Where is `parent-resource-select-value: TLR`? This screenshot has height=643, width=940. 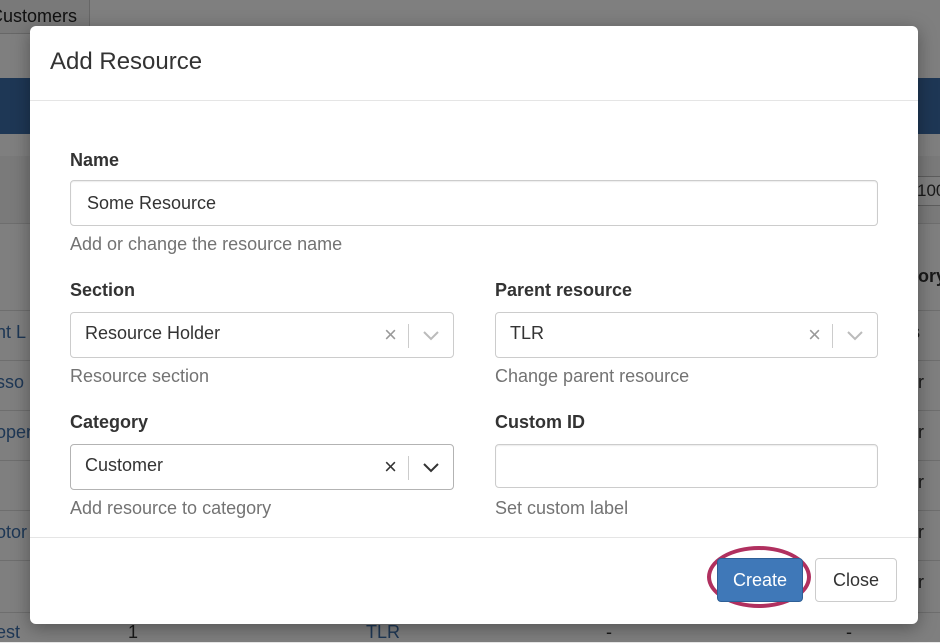
parent-resource-select-value: TLR is located at coordinates (527, 333).